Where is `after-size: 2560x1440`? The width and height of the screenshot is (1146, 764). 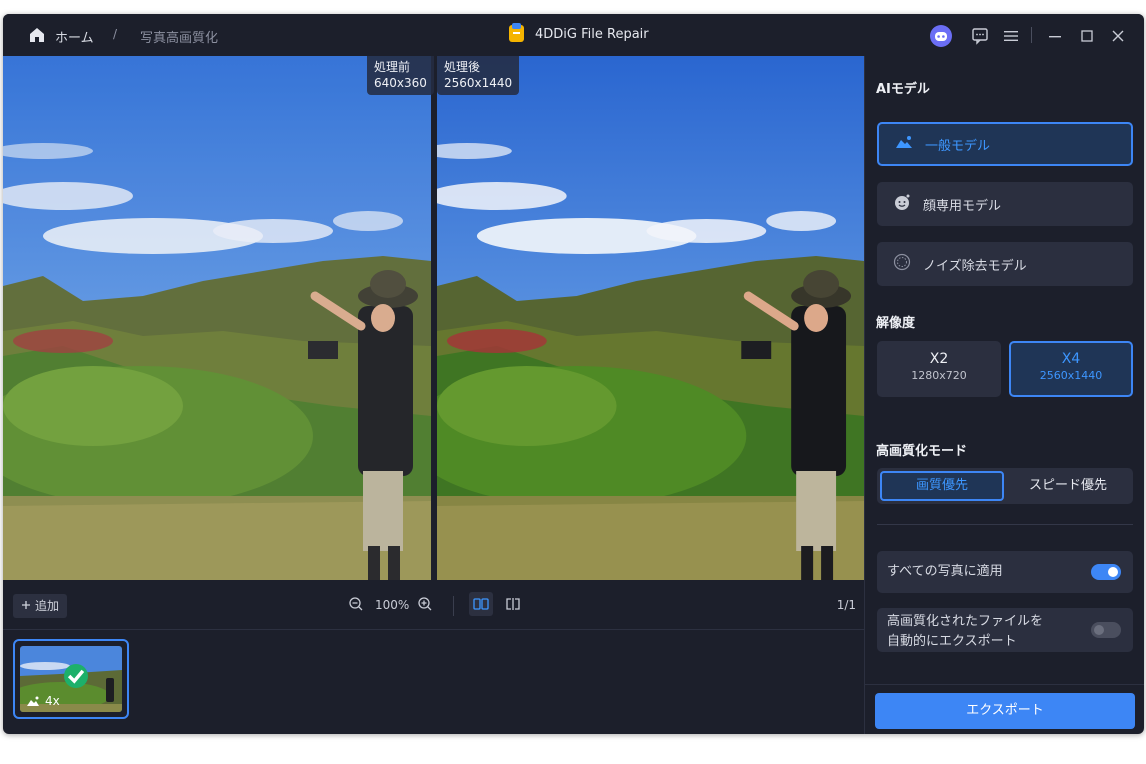
after-size: 2560x1440 is located at coordinates (478, 83).